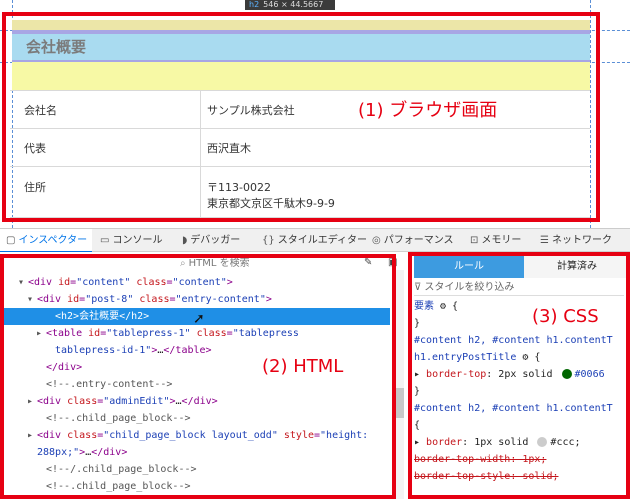 The width and height of the screenshot is (630, 499). I want to click on debugger-icon: ◗, so click(185, 240).